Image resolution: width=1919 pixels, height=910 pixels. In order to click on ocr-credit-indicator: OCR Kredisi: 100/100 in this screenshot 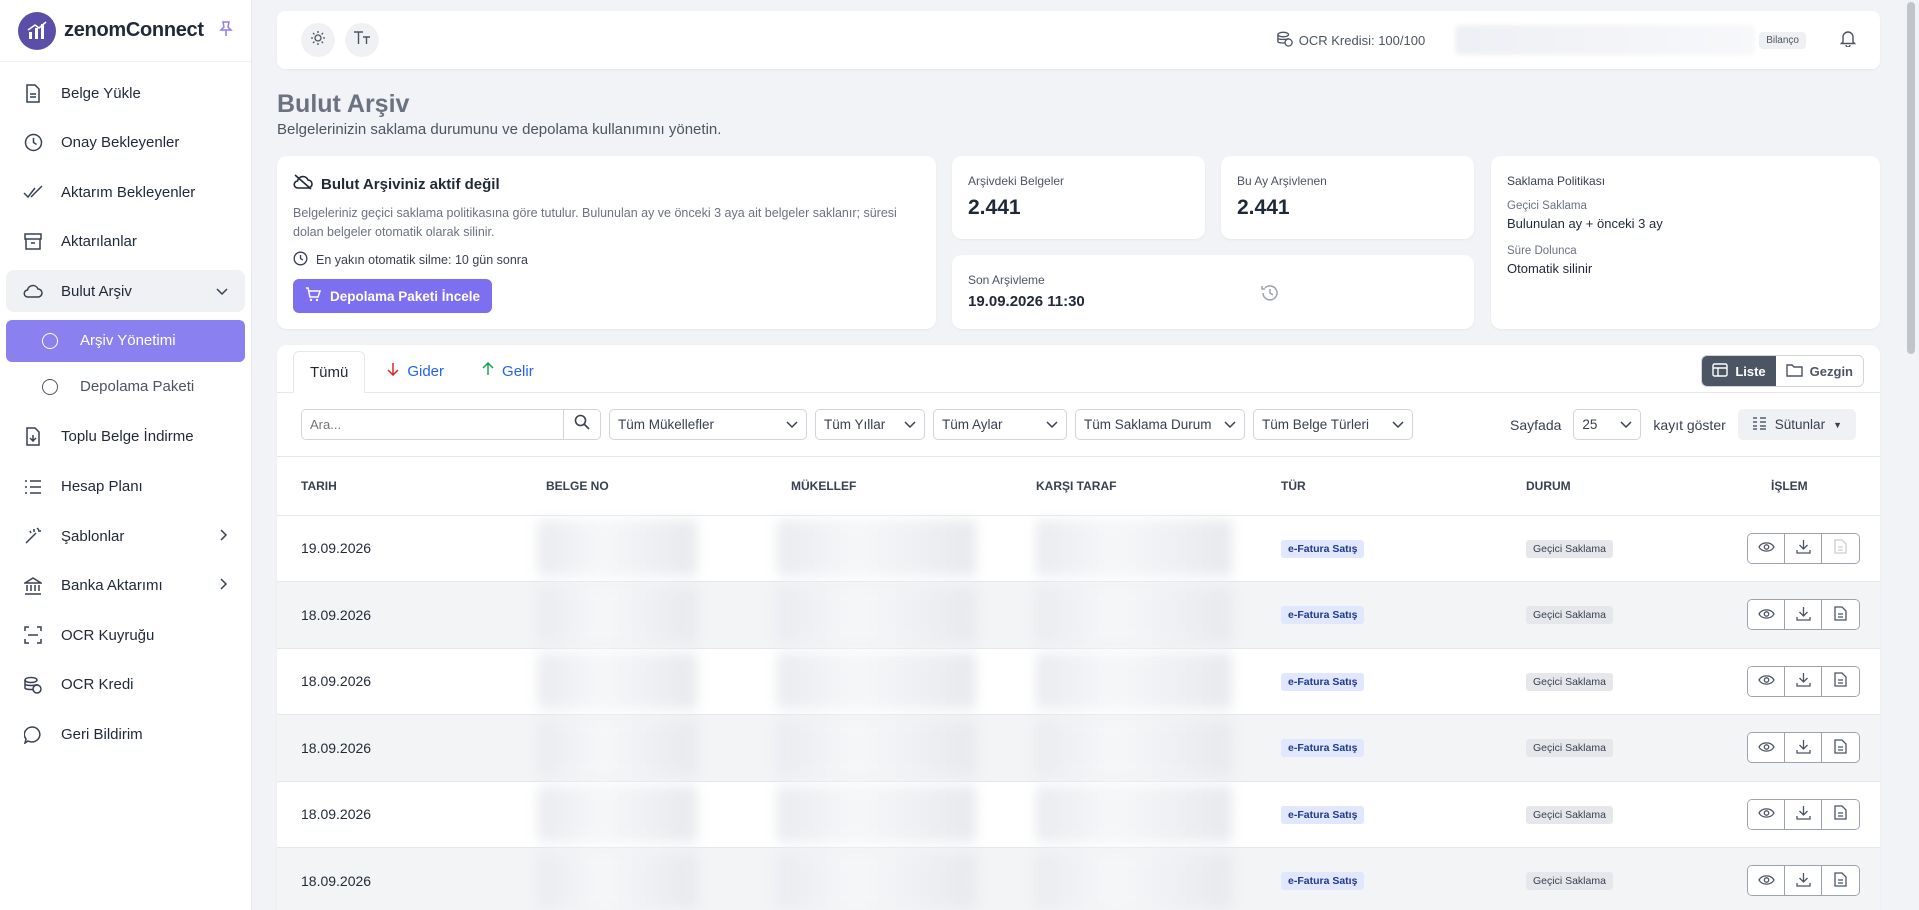, I will do `click(1350, 40)`.